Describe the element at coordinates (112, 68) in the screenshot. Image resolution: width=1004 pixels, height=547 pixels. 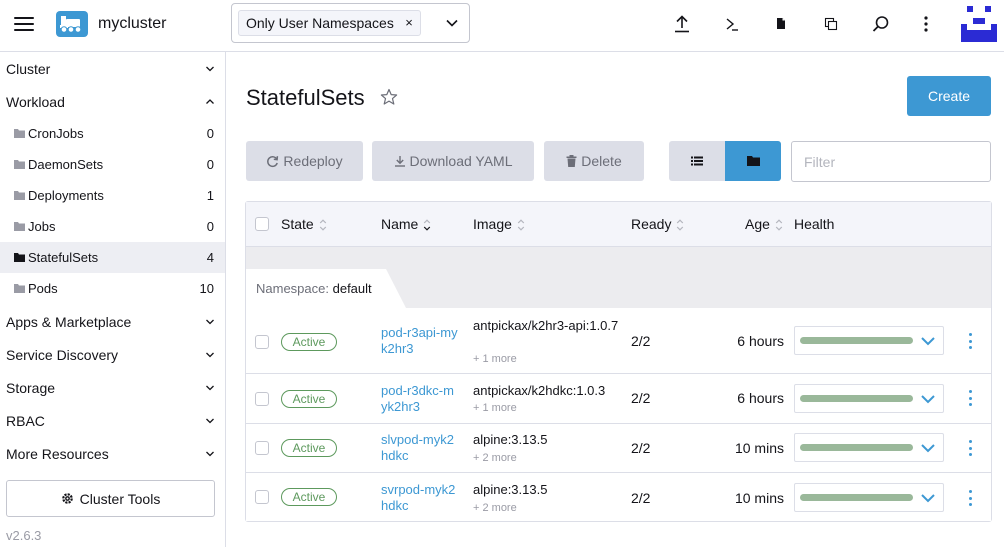
I see `sidebar-group-cluster: Cluster` at that location.